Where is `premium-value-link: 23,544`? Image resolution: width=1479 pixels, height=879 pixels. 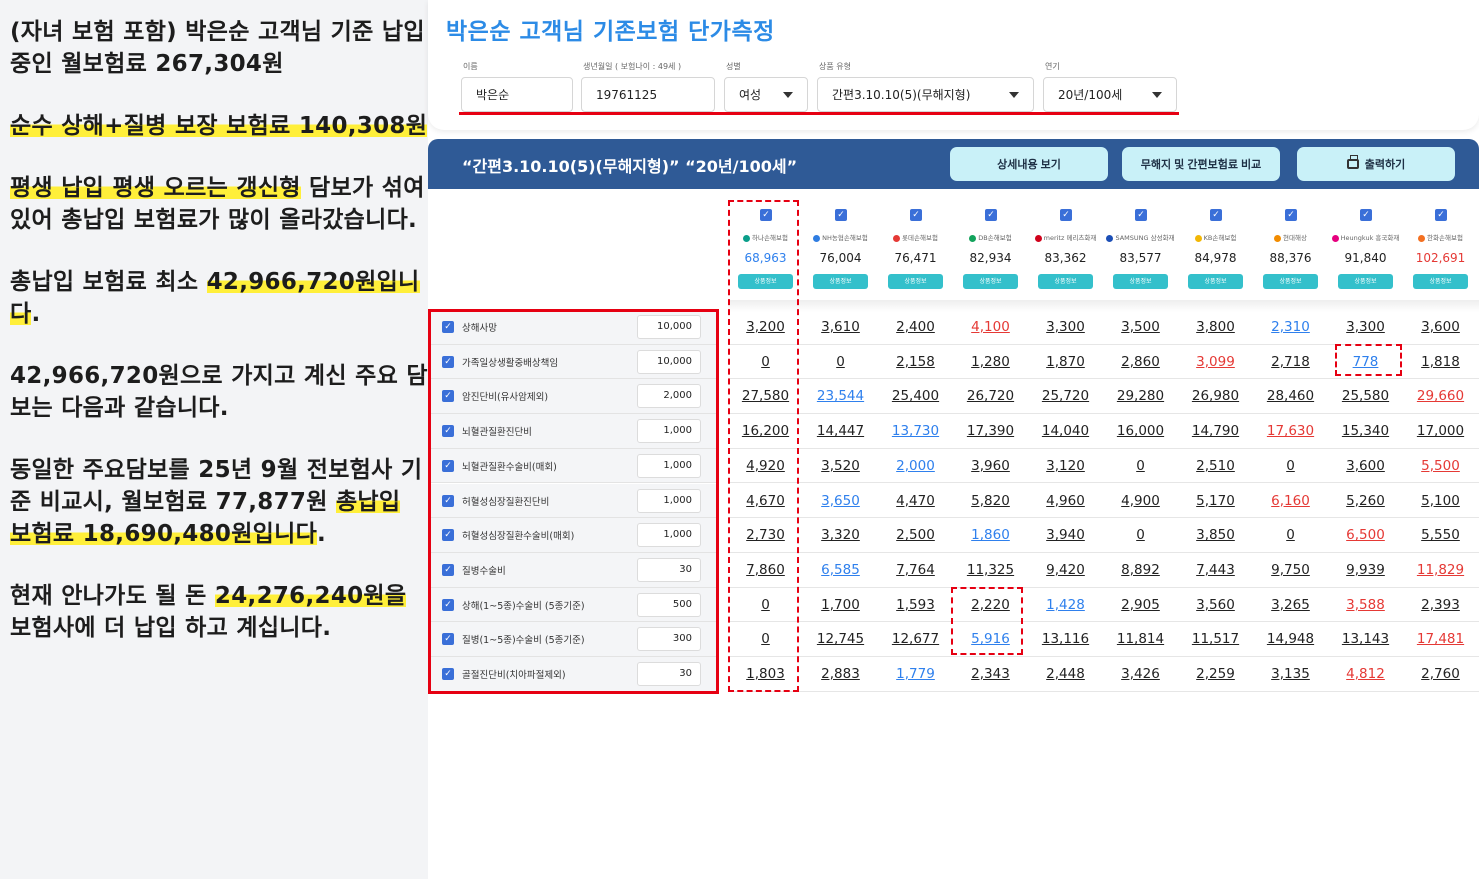
premium-value-link: 23,544 is located at coordinates (840, 396).